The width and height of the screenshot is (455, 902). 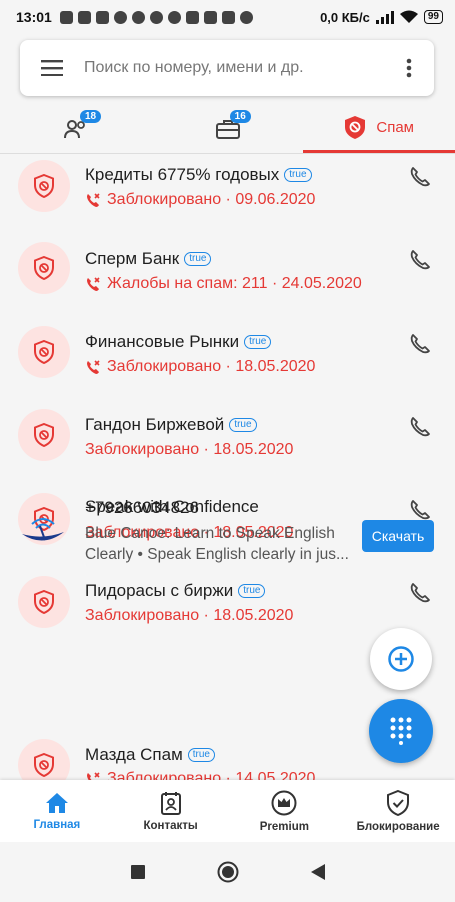 I want to click on trash-icon, so click(x=228, y=17).